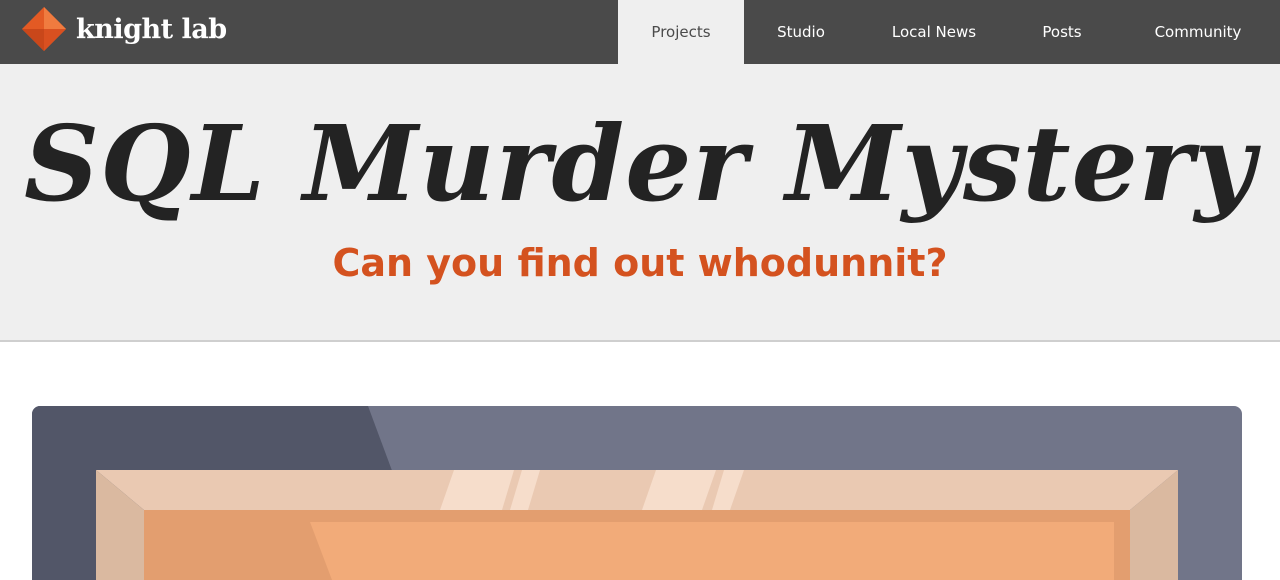  I want to click on page-subtitle: Can you find out whodunnit?, so click(640, 263).